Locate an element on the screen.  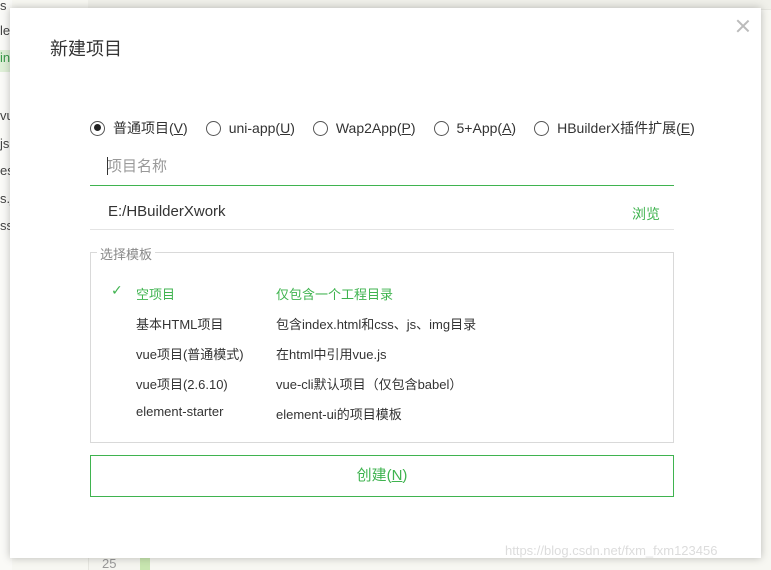
template-name: element-starter is located at coordinates (180, 411).